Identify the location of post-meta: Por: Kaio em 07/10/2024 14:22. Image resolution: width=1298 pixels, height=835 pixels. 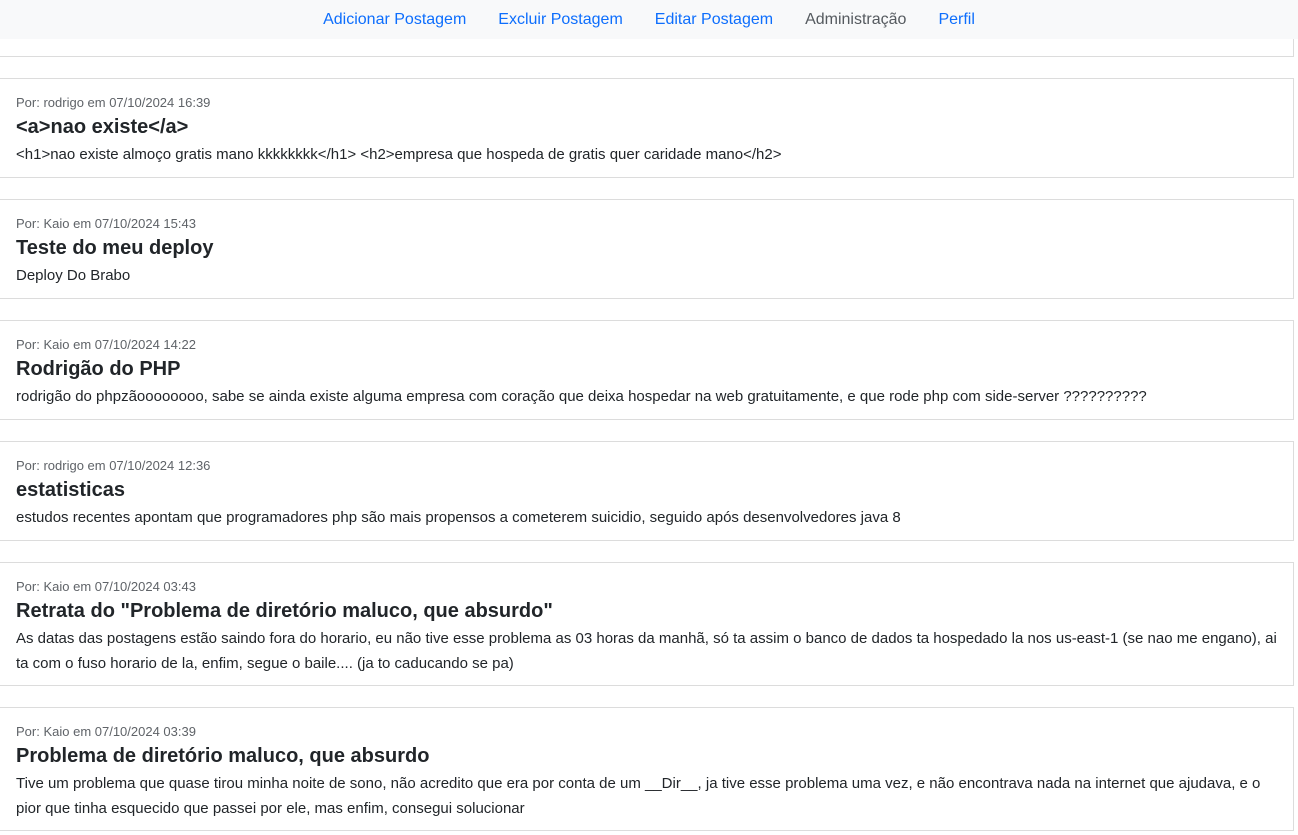
(106, 344).